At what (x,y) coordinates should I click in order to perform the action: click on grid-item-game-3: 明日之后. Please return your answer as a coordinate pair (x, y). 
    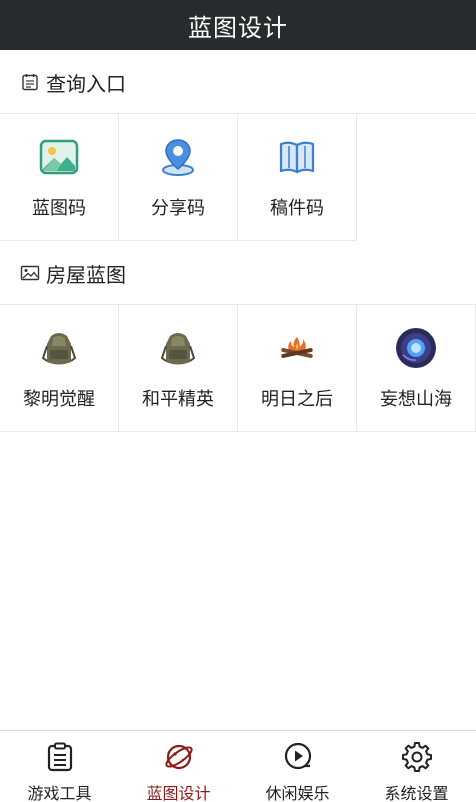
    Looking at the image, I should click on (297, 368).